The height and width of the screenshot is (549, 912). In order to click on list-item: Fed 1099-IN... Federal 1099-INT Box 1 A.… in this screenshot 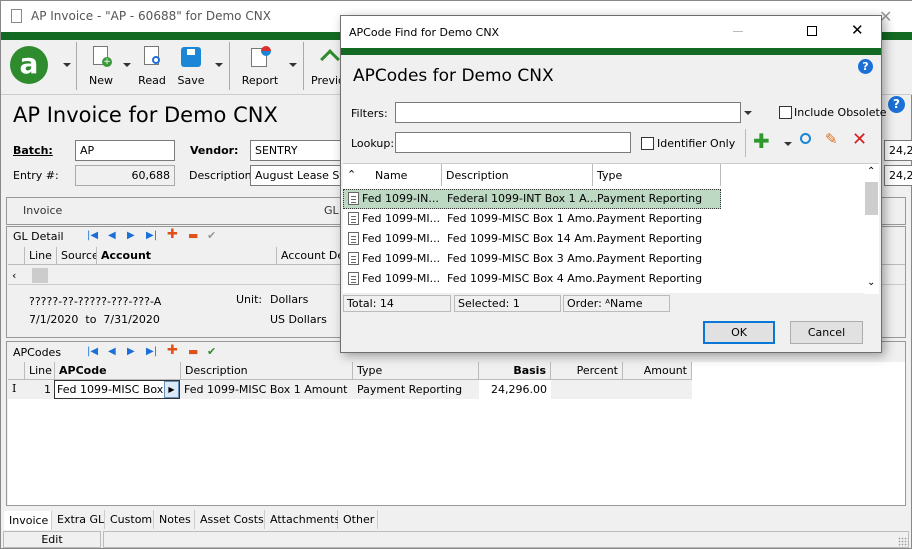, I will do `click(532, 199)`.